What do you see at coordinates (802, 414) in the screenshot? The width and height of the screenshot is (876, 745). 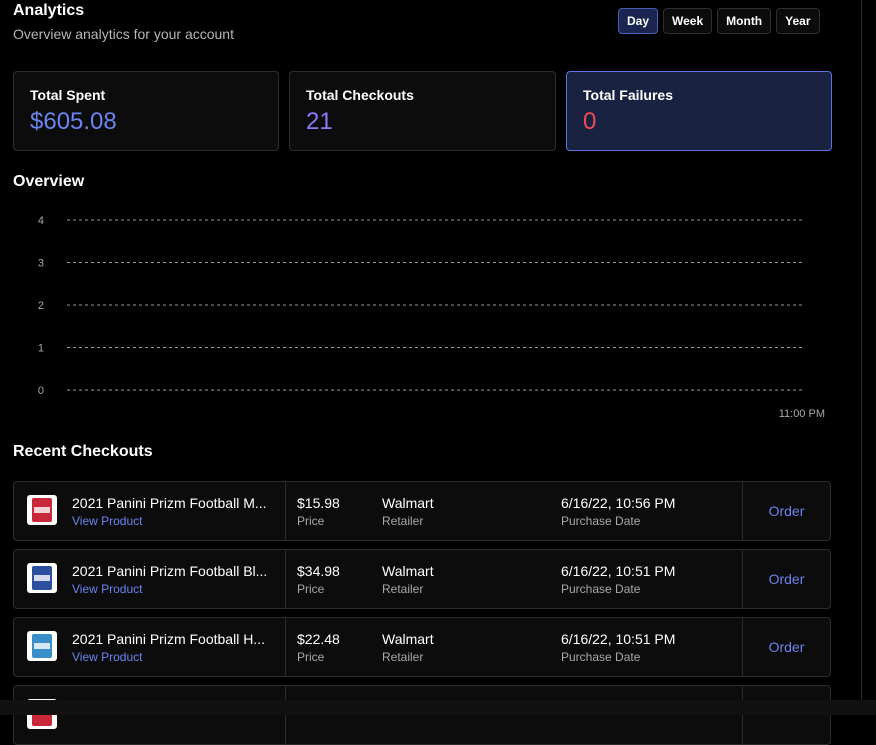 I see `x-tick-label: 11:00 PM` at bounding box center [802, 414].